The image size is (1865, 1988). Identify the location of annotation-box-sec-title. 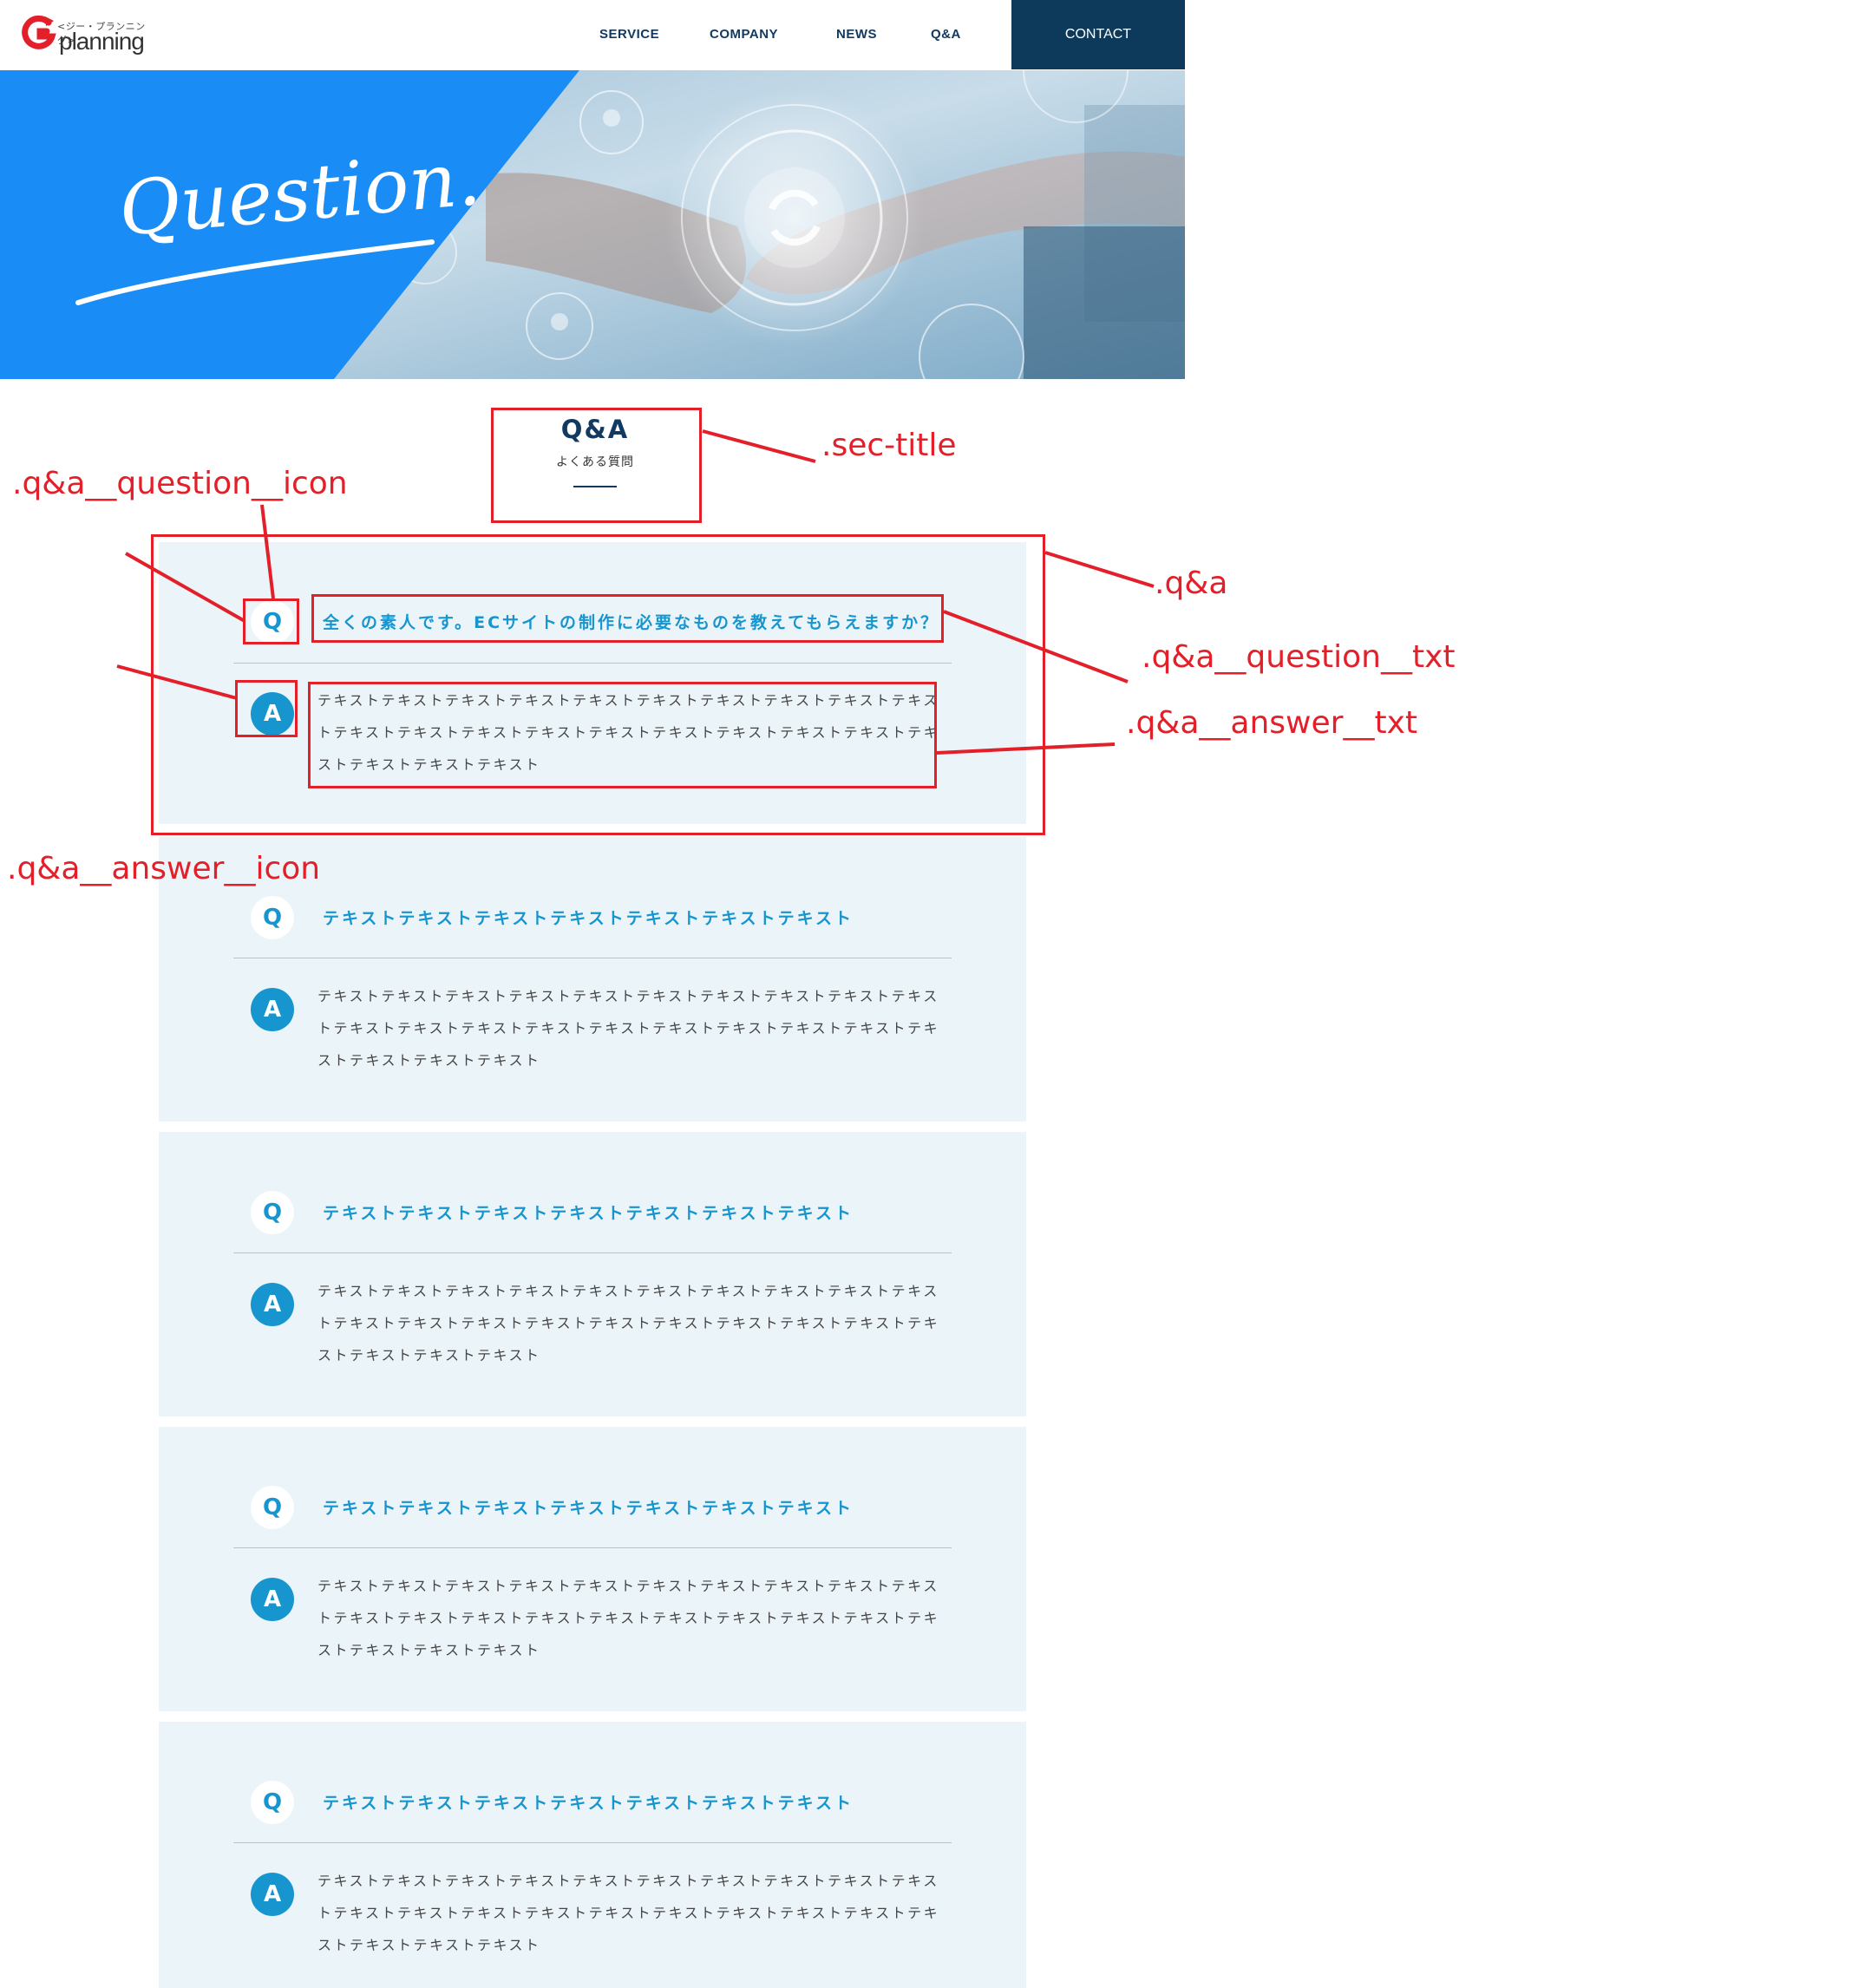
(596, 465).